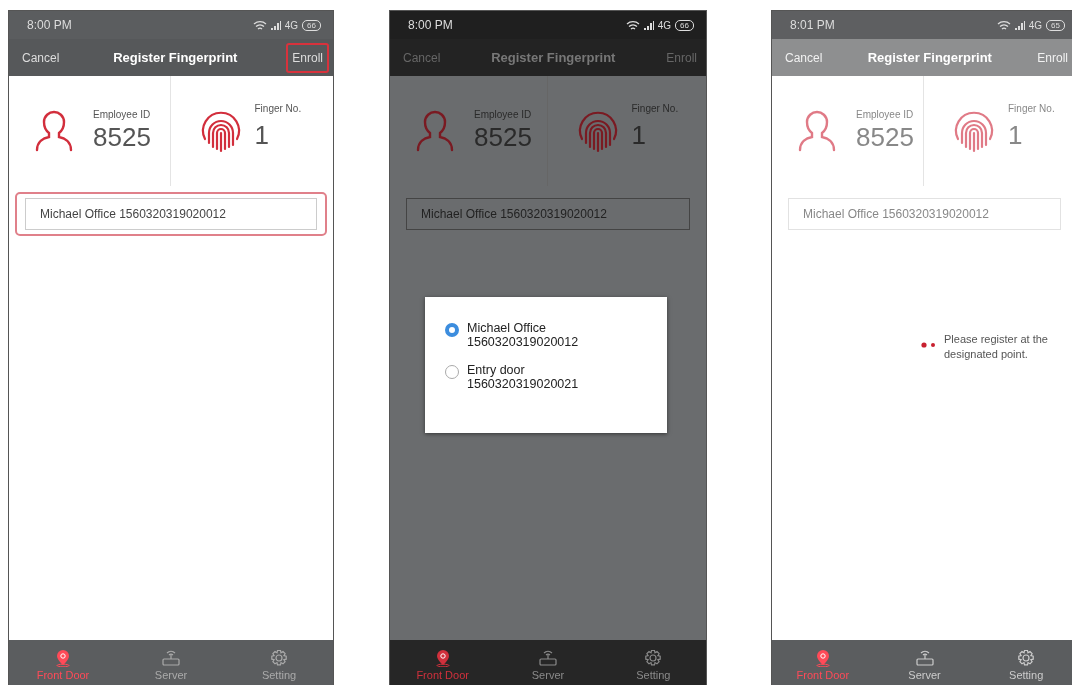 This screenshot has width=1072, height=685. What do you see at coordinates (929, 345) in the screenshot?
I see `loading-dots-icon` at bounding box center [929, 345].